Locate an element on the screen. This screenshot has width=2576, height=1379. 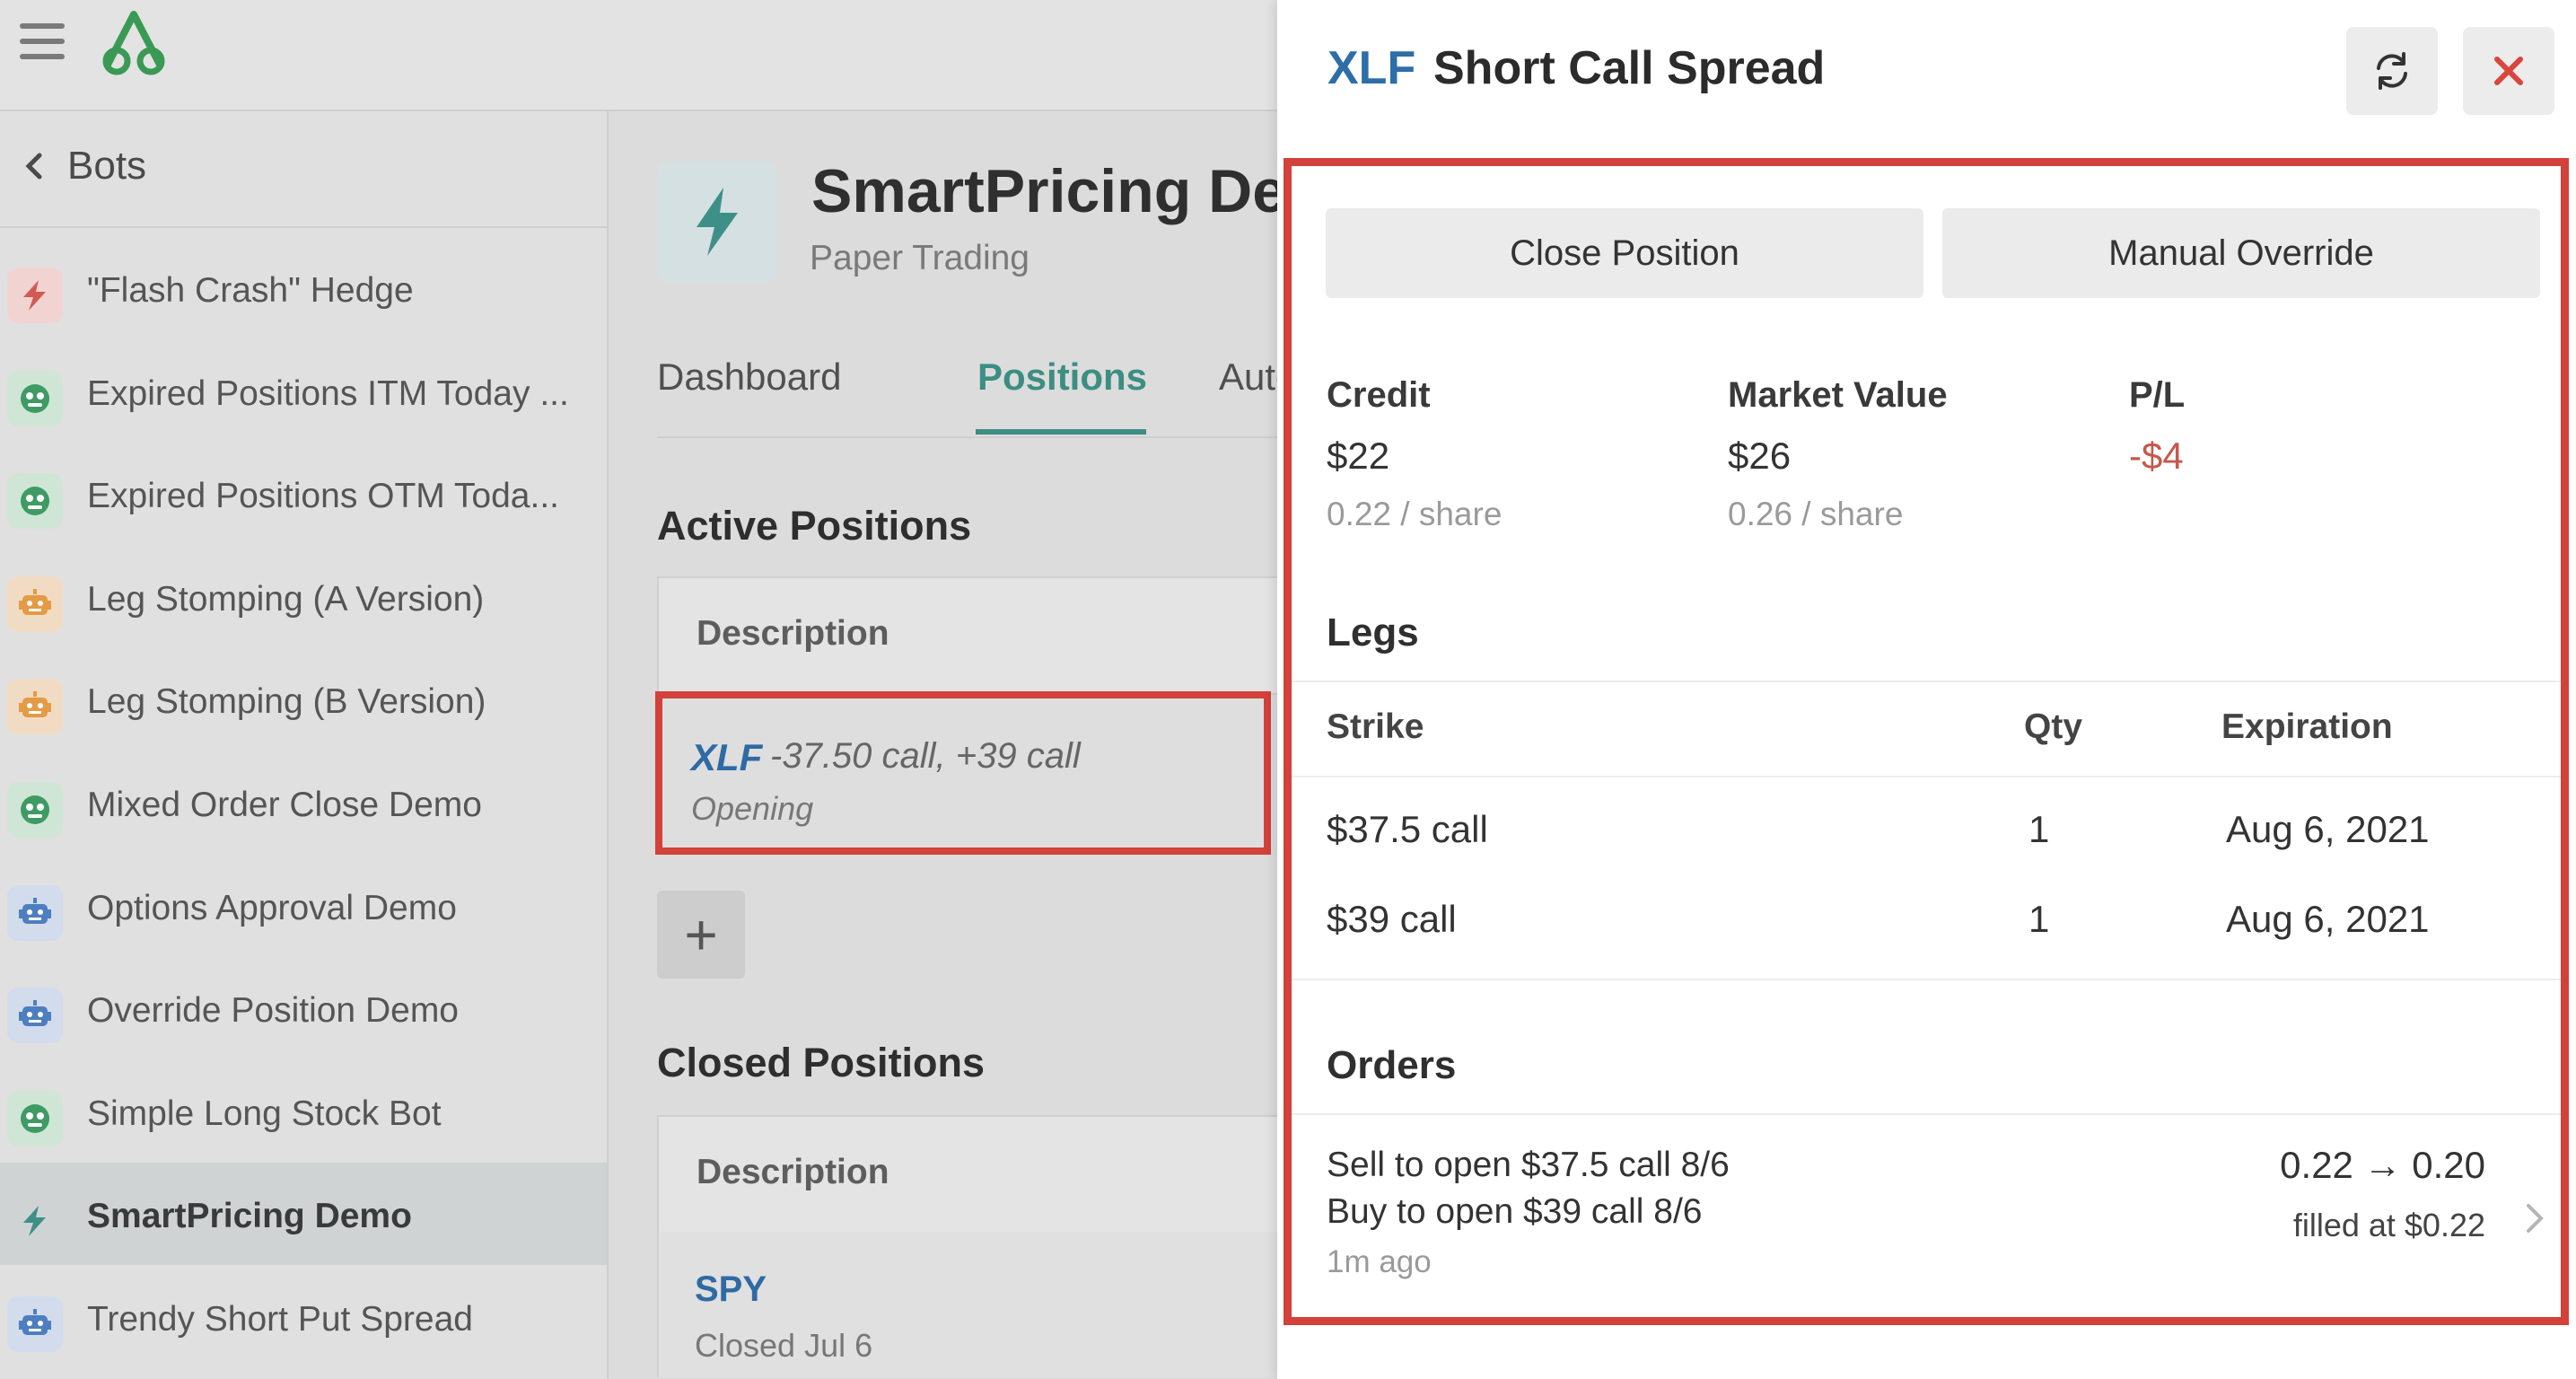
credit-value: $22 is located at coordinates (1358, 456).